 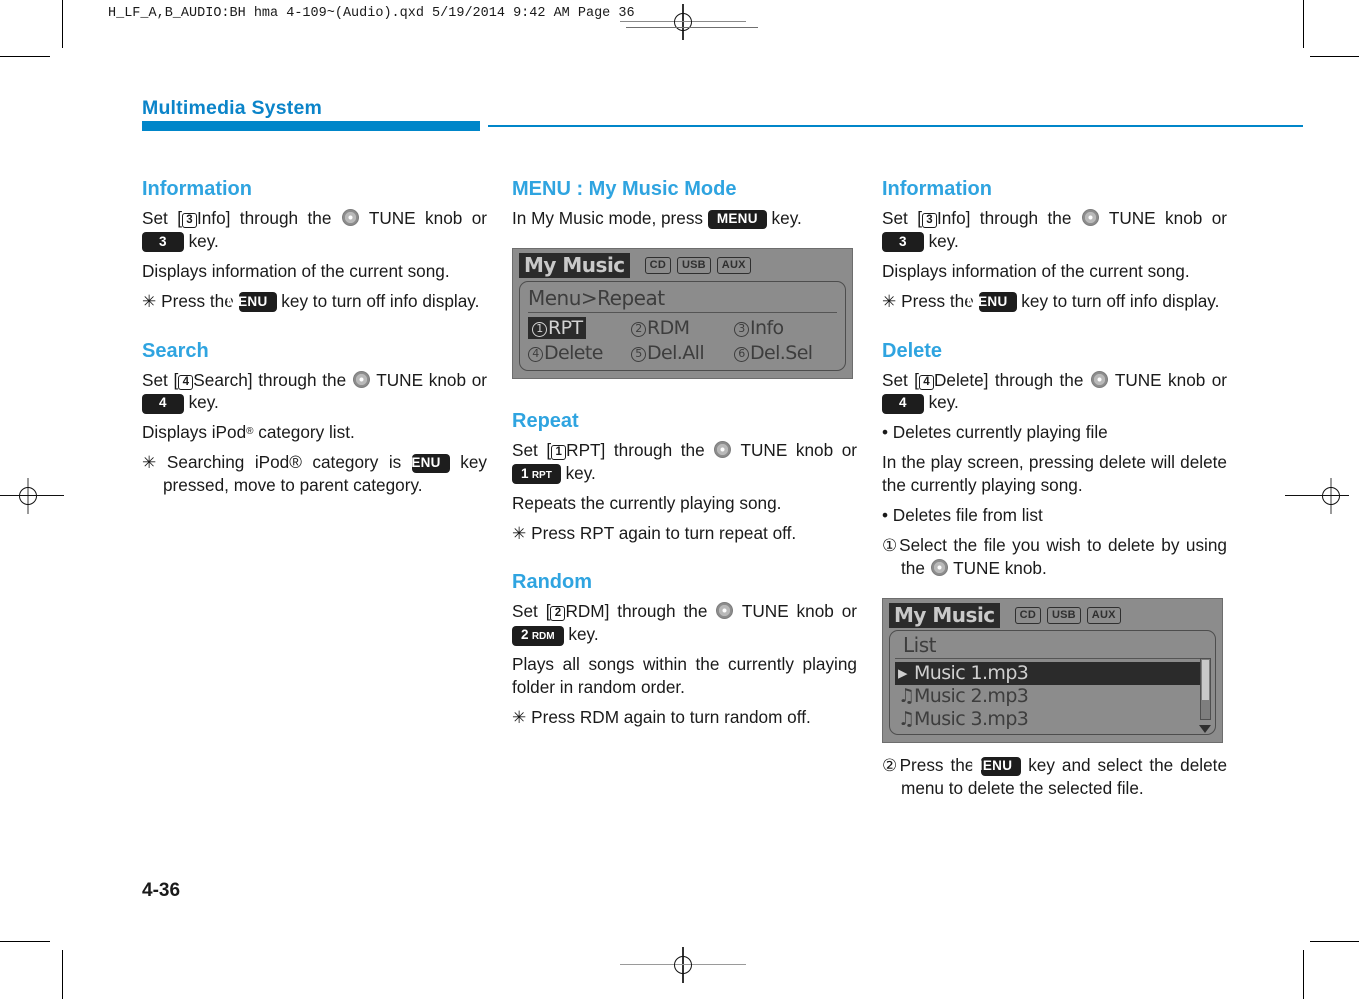 What do you see at coordinates (62, 24) in the screenshot?
I see `crop-mark-top-left-vertical` at bounding box center [62, 24].